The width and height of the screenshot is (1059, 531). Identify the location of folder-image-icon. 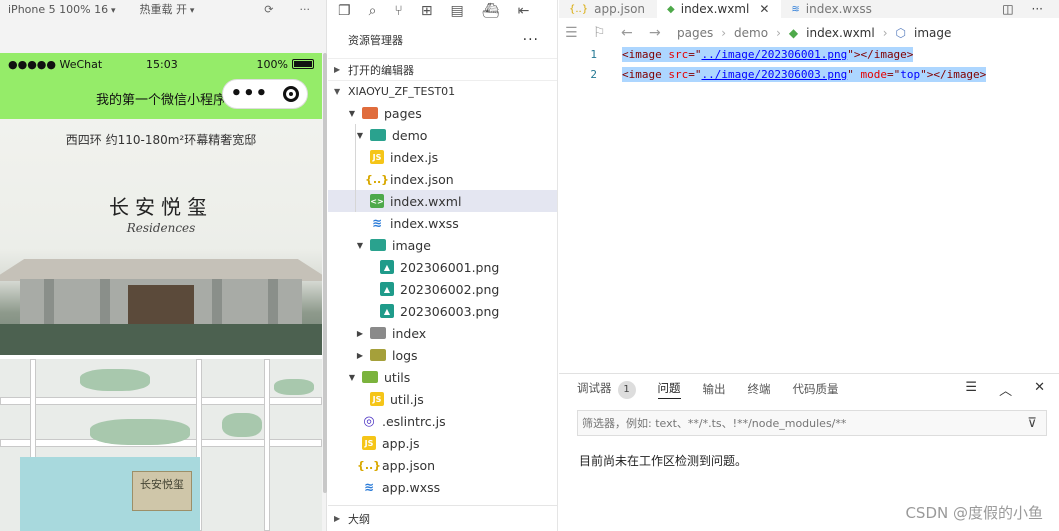
(378, 245).